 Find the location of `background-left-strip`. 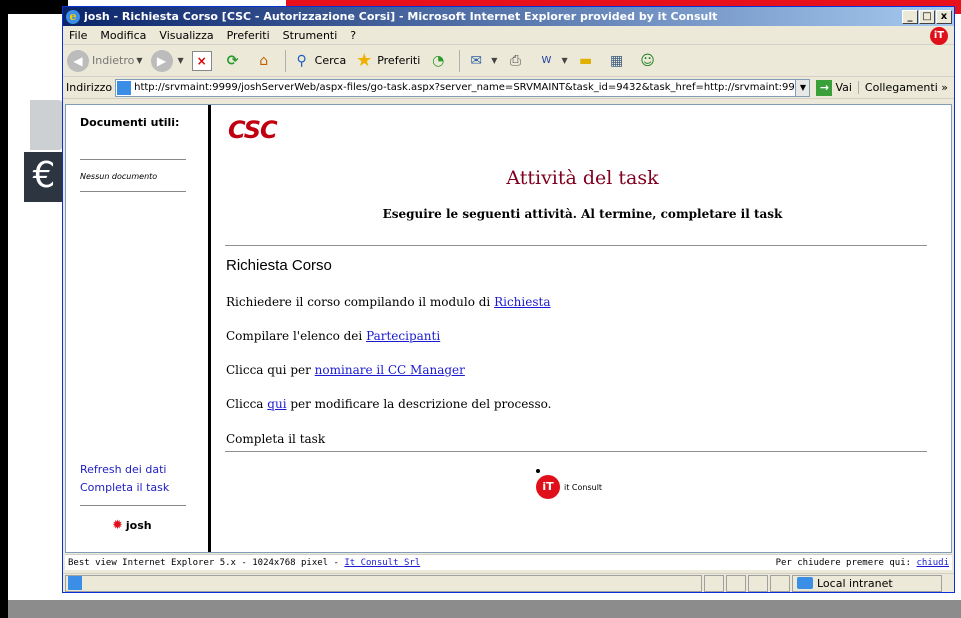

background-left-strip is located at coordinates (4, 309).